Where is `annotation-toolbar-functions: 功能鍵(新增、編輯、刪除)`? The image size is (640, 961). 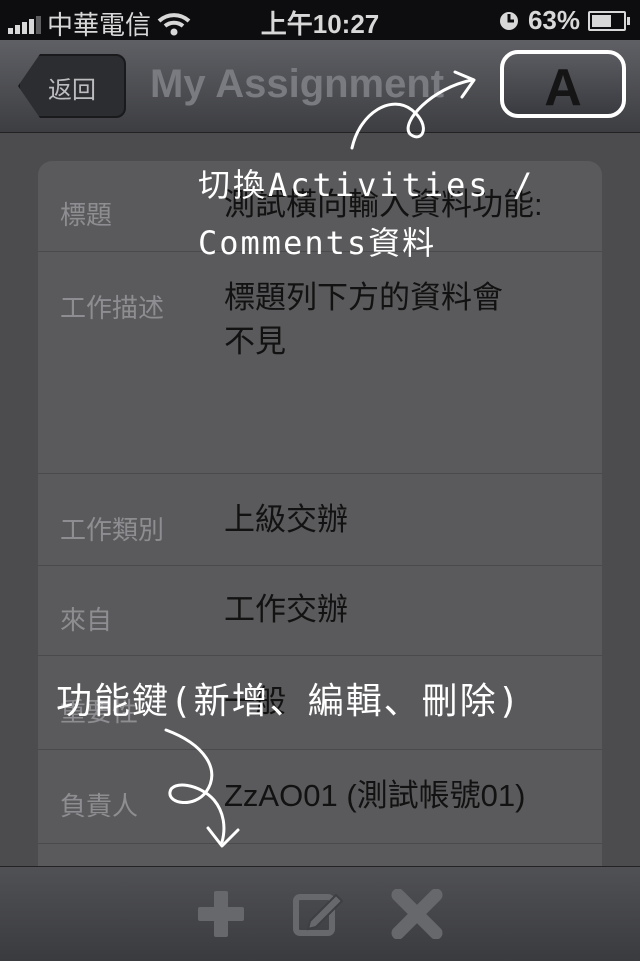
annotation-toolbar-functions: 功能鍵(新增、編輯、刪除) is located at coordinates (289, 701).